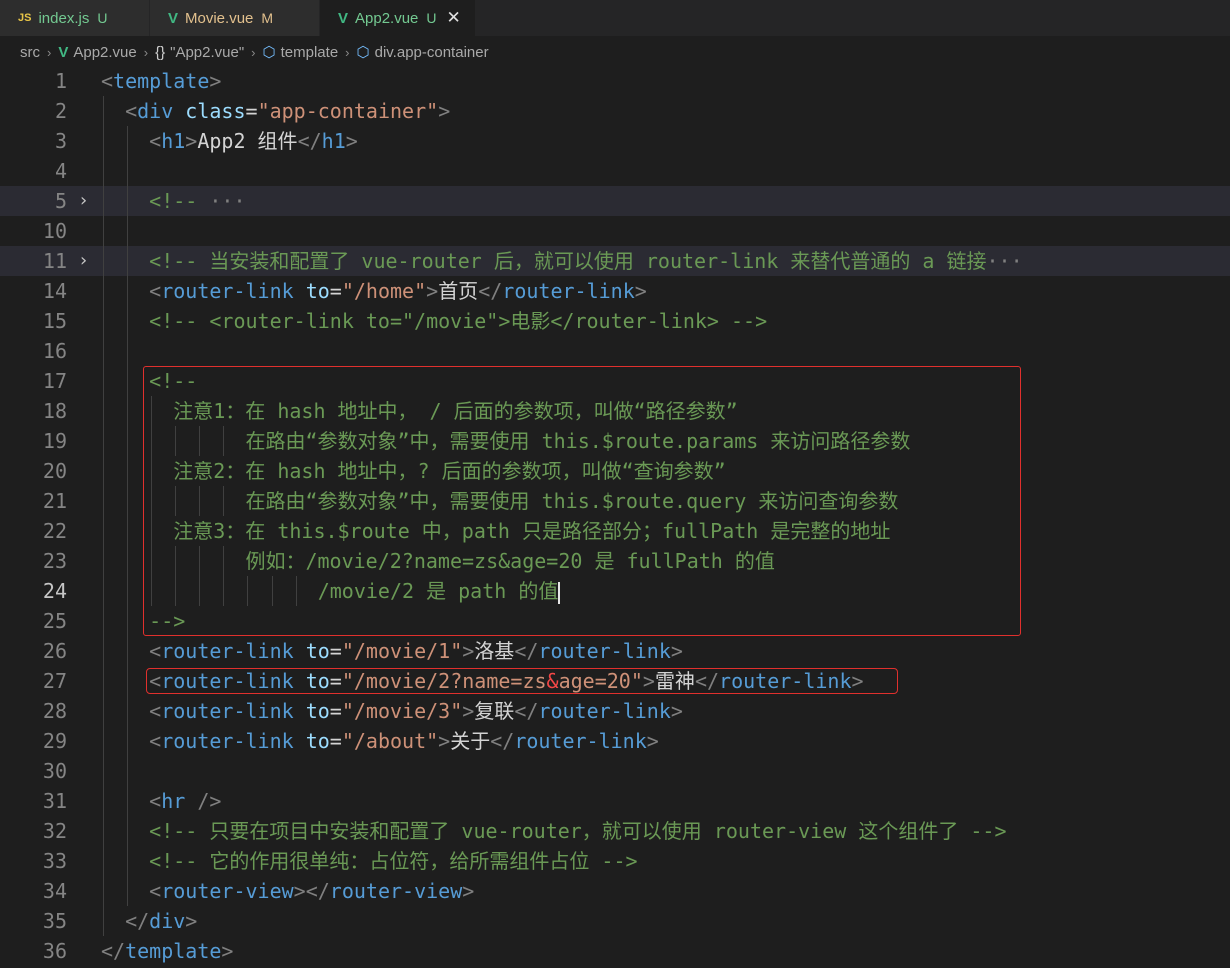 The width and height of the screenshot is (1230, 968). What do you see at coordinates (615, 141) in the screenshot?
I see `code-line: 3 <h1>App2 组件</h1>` at bounding box center [615, 141].